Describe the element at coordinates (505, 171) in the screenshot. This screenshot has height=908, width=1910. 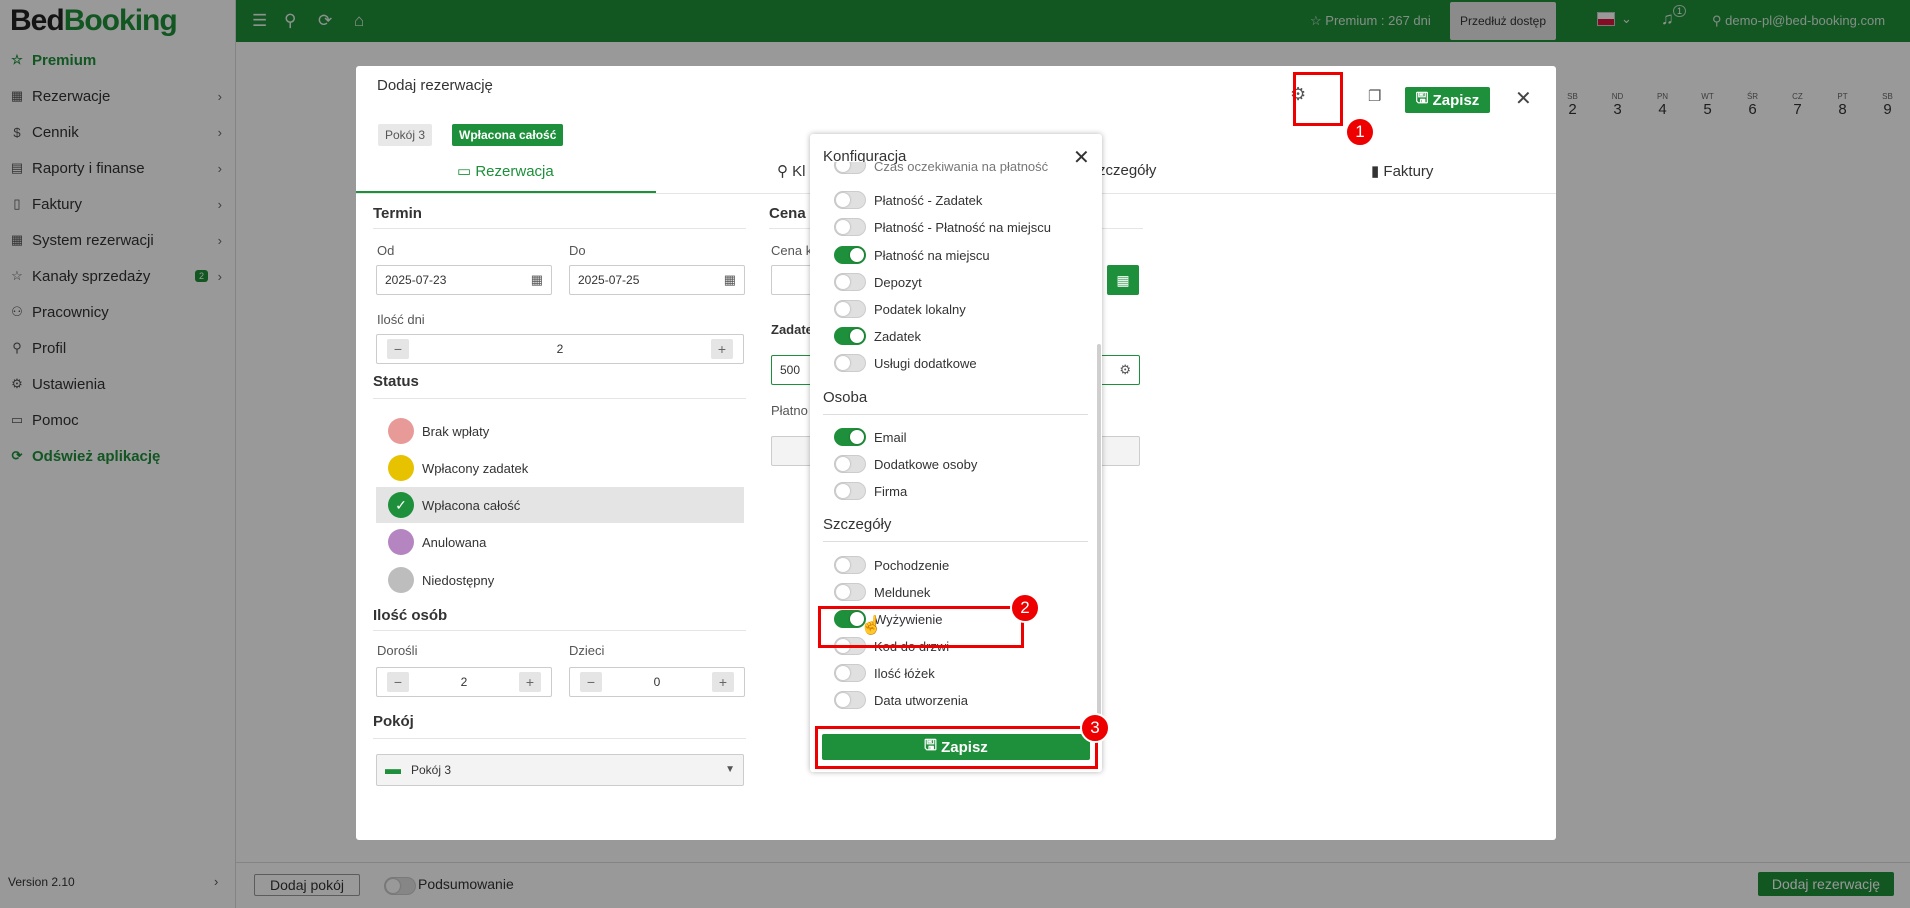
I see `tab-reservation: ▭ Rezerwacja` at that location.